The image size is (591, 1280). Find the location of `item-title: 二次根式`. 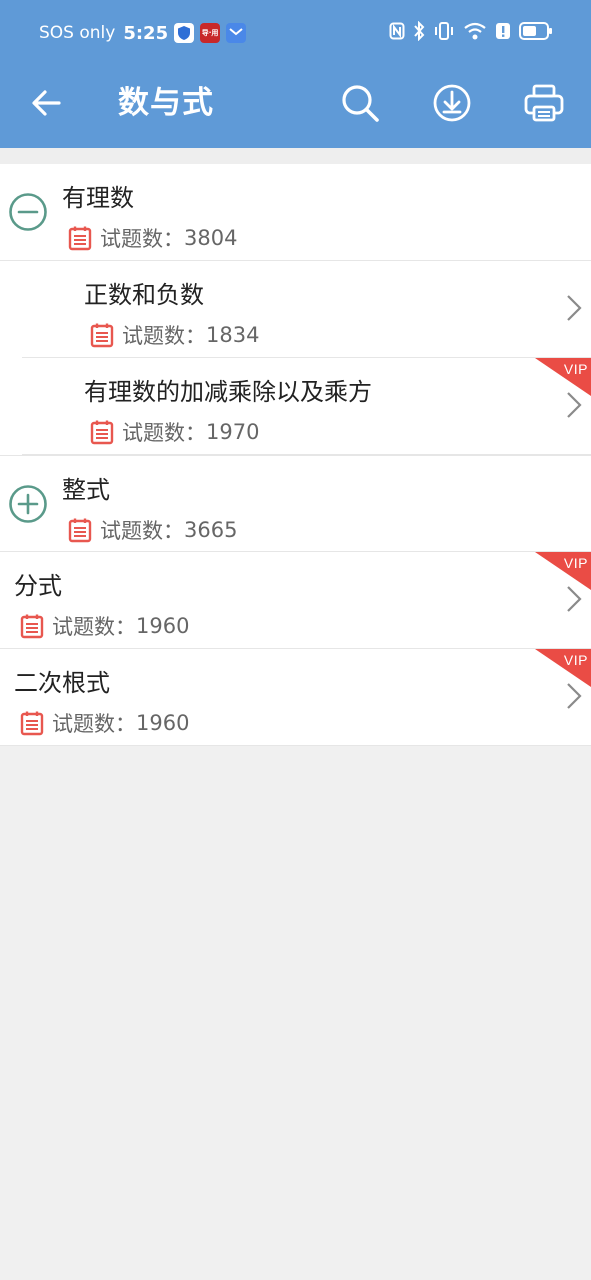

item-title: 二次根式 is located at coordinates (62, 683).